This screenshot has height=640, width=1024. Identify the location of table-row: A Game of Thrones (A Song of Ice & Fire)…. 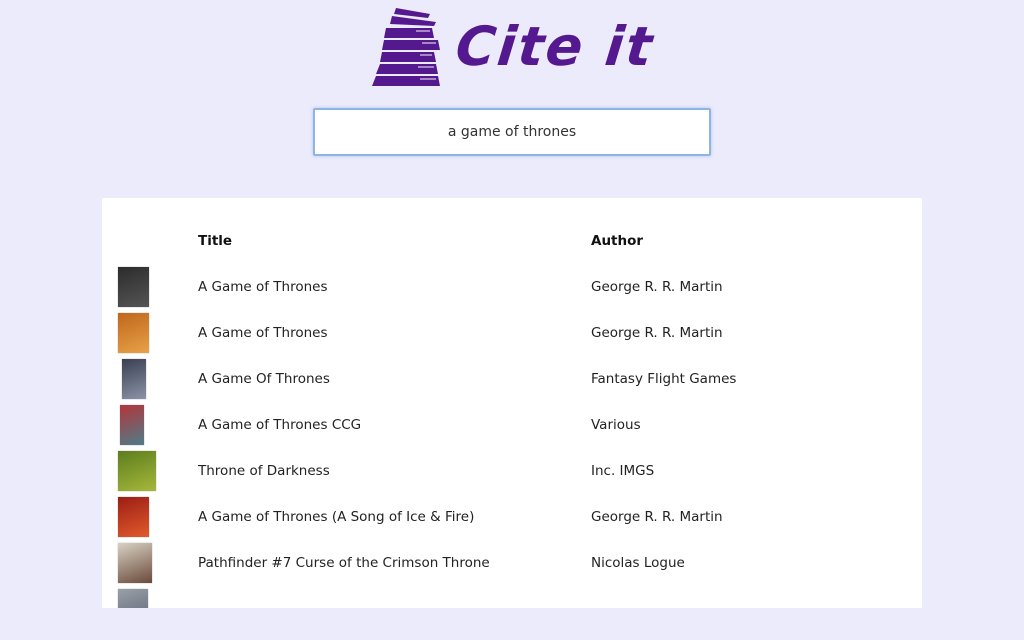
(512, 517).